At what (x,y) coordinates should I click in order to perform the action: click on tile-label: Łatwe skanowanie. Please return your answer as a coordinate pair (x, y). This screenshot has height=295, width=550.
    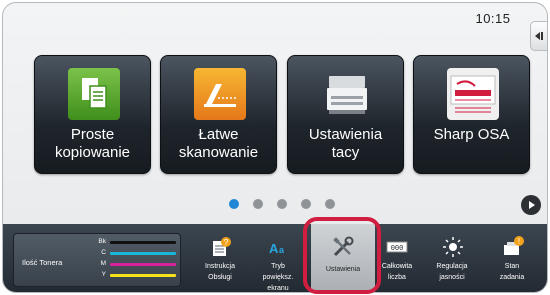
    Looking at the image, I should click on (218, 143).